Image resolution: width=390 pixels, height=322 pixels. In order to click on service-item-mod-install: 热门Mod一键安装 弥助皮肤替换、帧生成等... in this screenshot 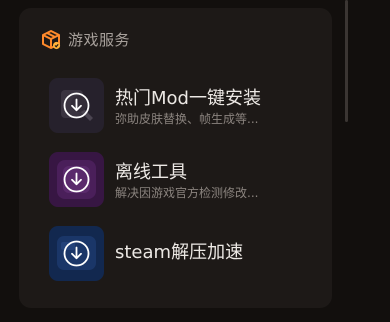, I will do `click(184, 106)`.